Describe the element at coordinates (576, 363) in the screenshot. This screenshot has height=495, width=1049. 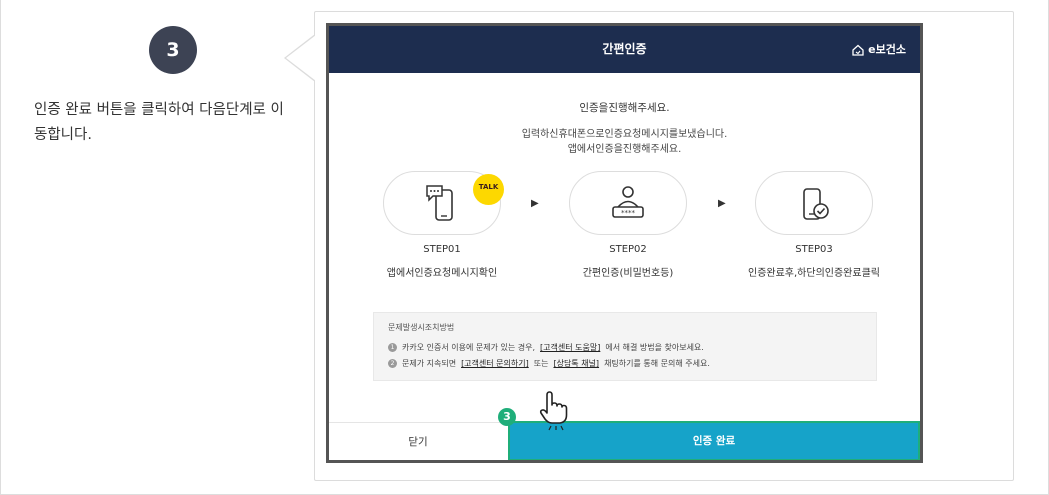
I see `chat-channel-link: [상담톡 채널]` at that location.